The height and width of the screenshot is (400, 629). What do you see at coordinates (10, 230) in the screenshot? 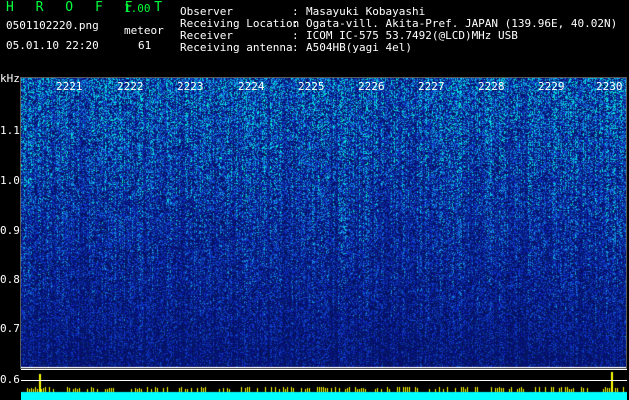
I see `y-tick-label-0-9: 0.9` at bounding box center [10, 230].